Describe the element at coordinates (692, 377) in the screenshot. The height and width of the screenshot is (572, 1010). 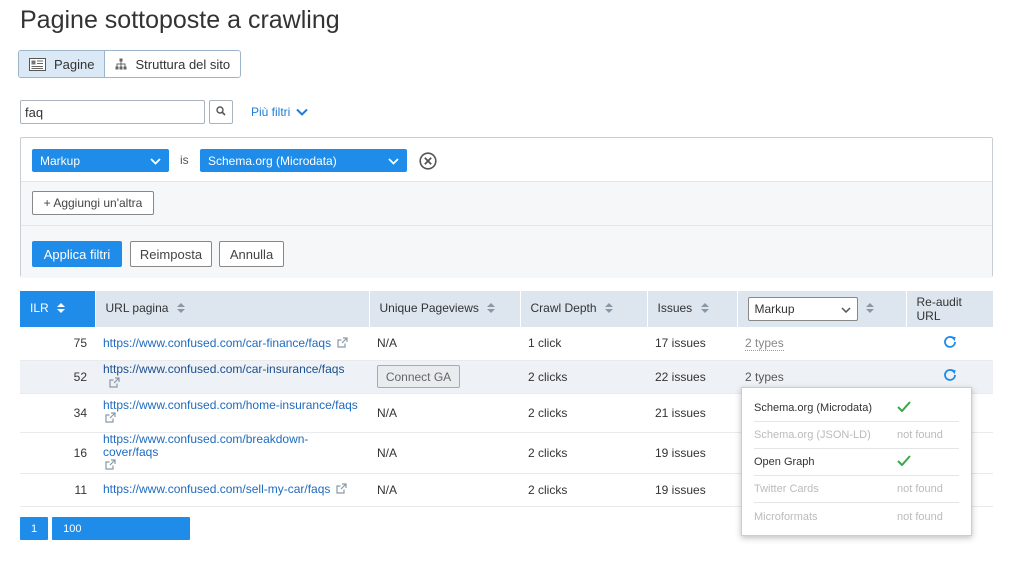
I see `issues-cell: 22 issues` at that location.